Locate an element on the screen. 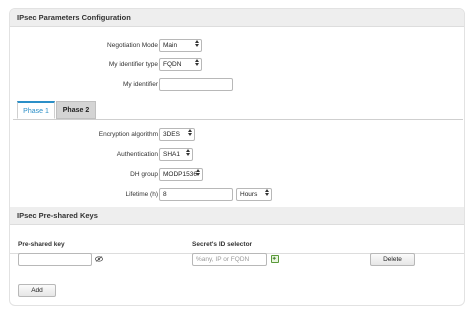  encryption-label: Encryption algorithm is located at coordinates (128, 134).